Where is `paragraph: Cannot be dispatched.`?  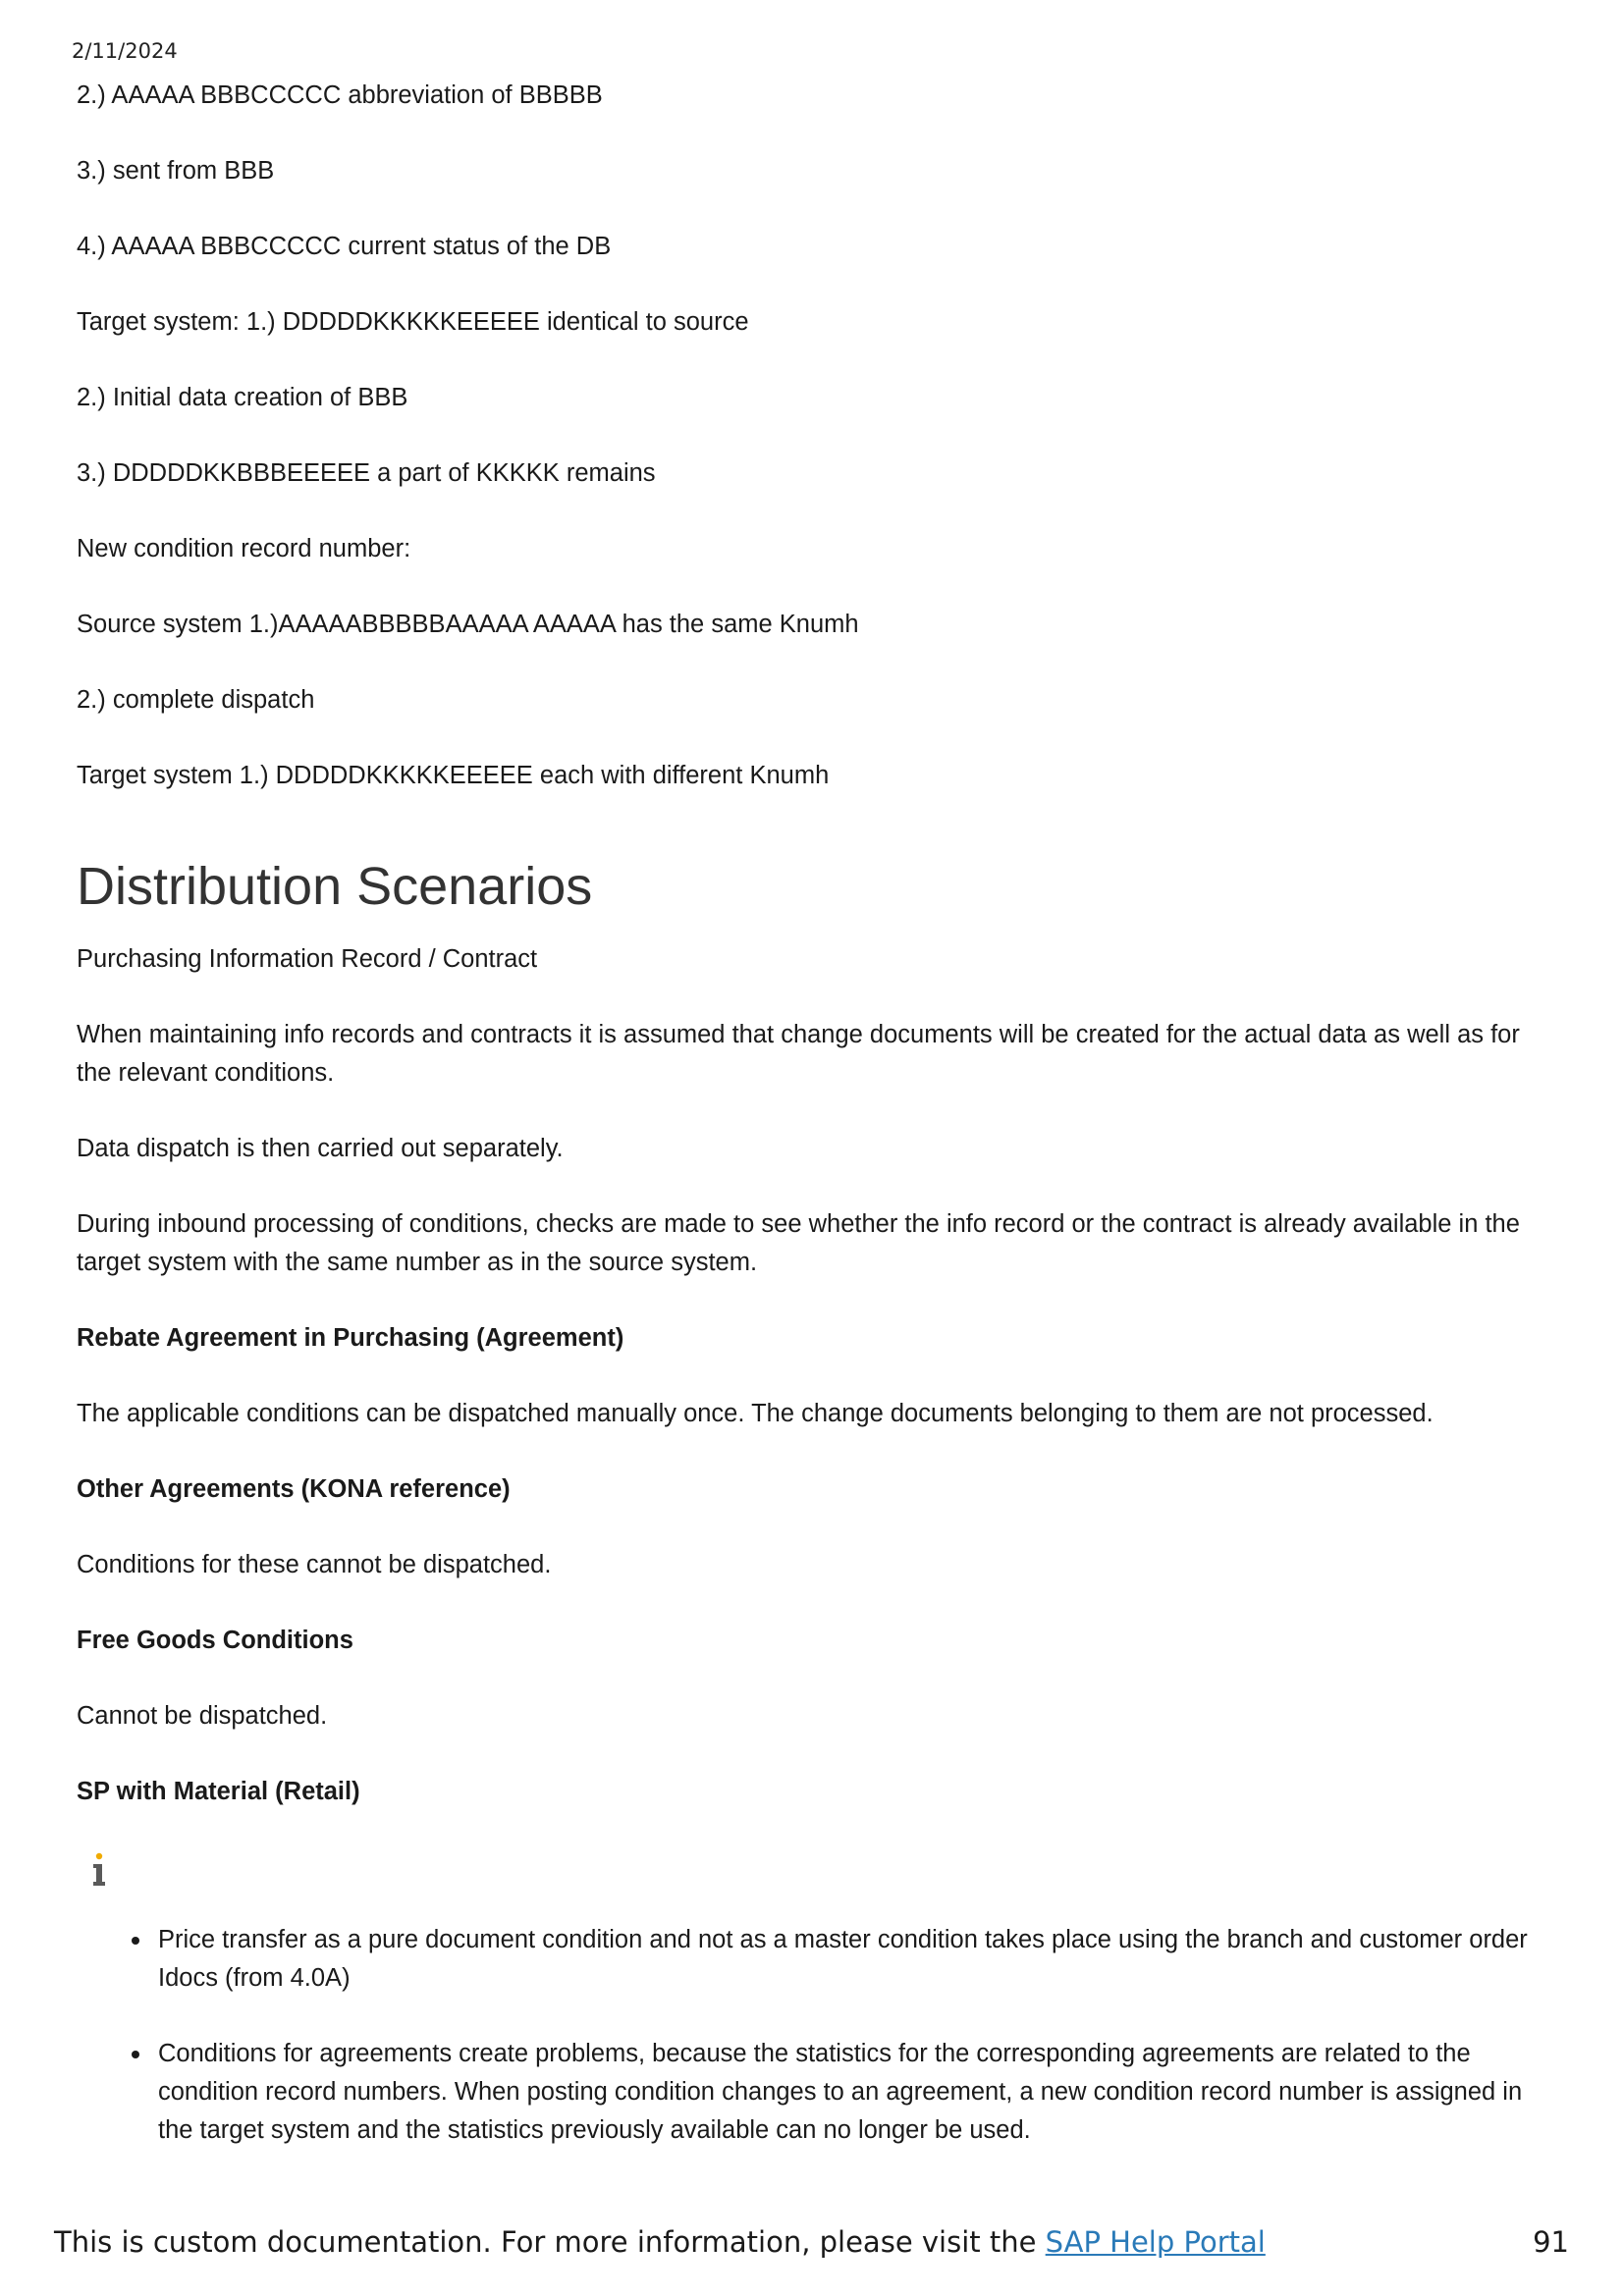 paragraph: Cannot be dispatched. is located at coordinates (203, 1716).